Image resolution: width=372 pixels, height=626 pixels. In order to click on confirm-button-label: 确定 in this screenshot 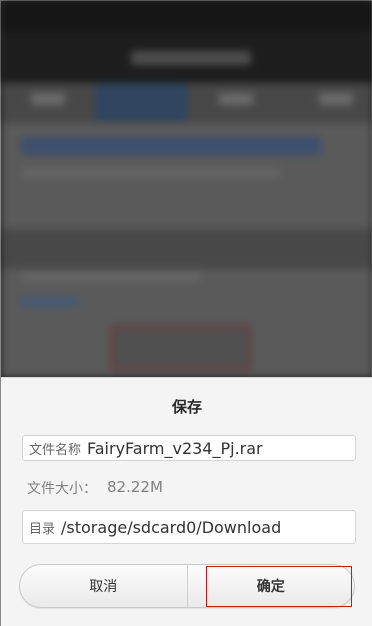, I will do `click(270, 587)`.